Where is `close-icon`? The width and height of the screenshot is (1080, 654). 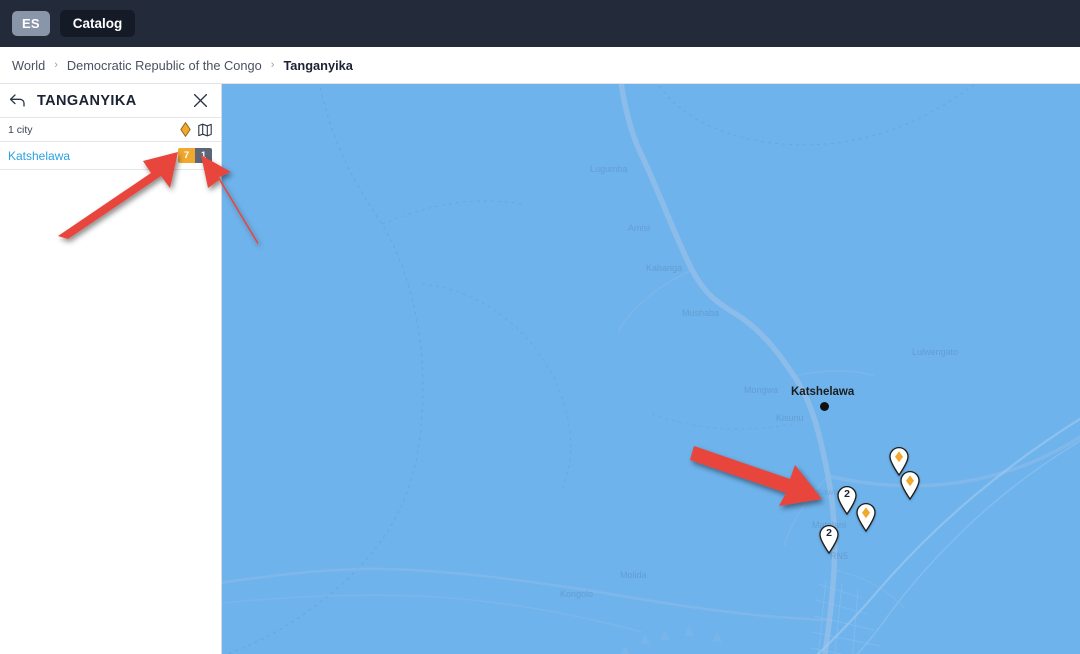 close-icon is located at coordinates (201, 101).